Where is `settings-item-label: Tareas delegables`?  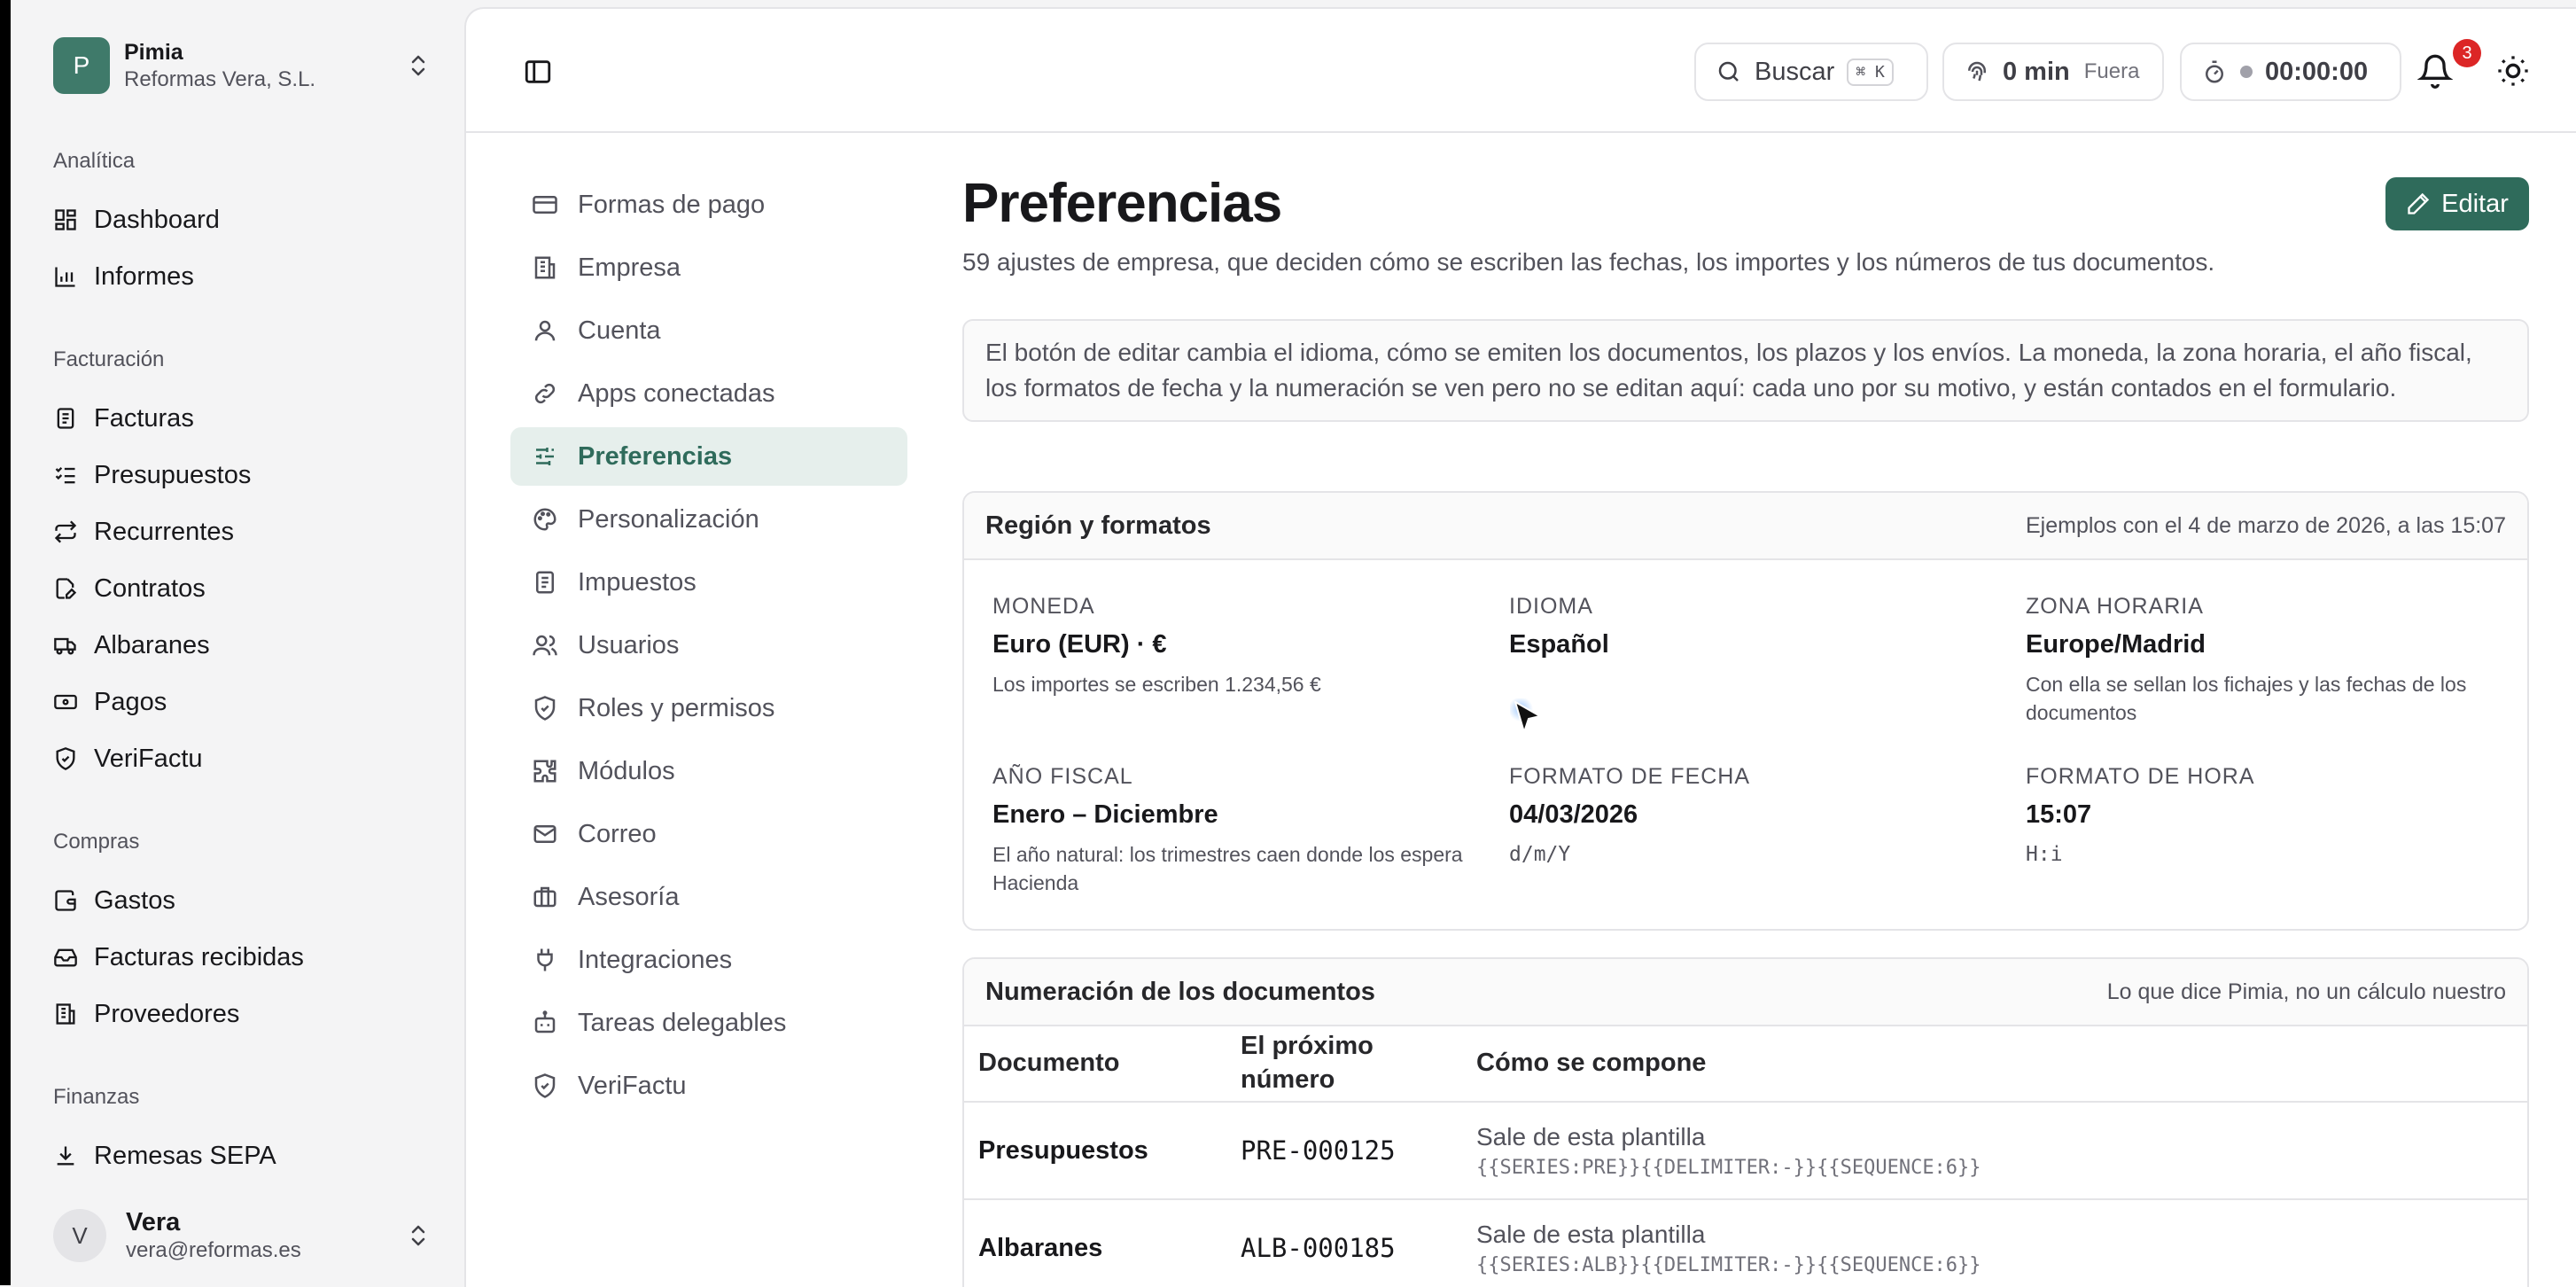 settings-item-label: Tareas delegables is located at coordinates (683, 1022).